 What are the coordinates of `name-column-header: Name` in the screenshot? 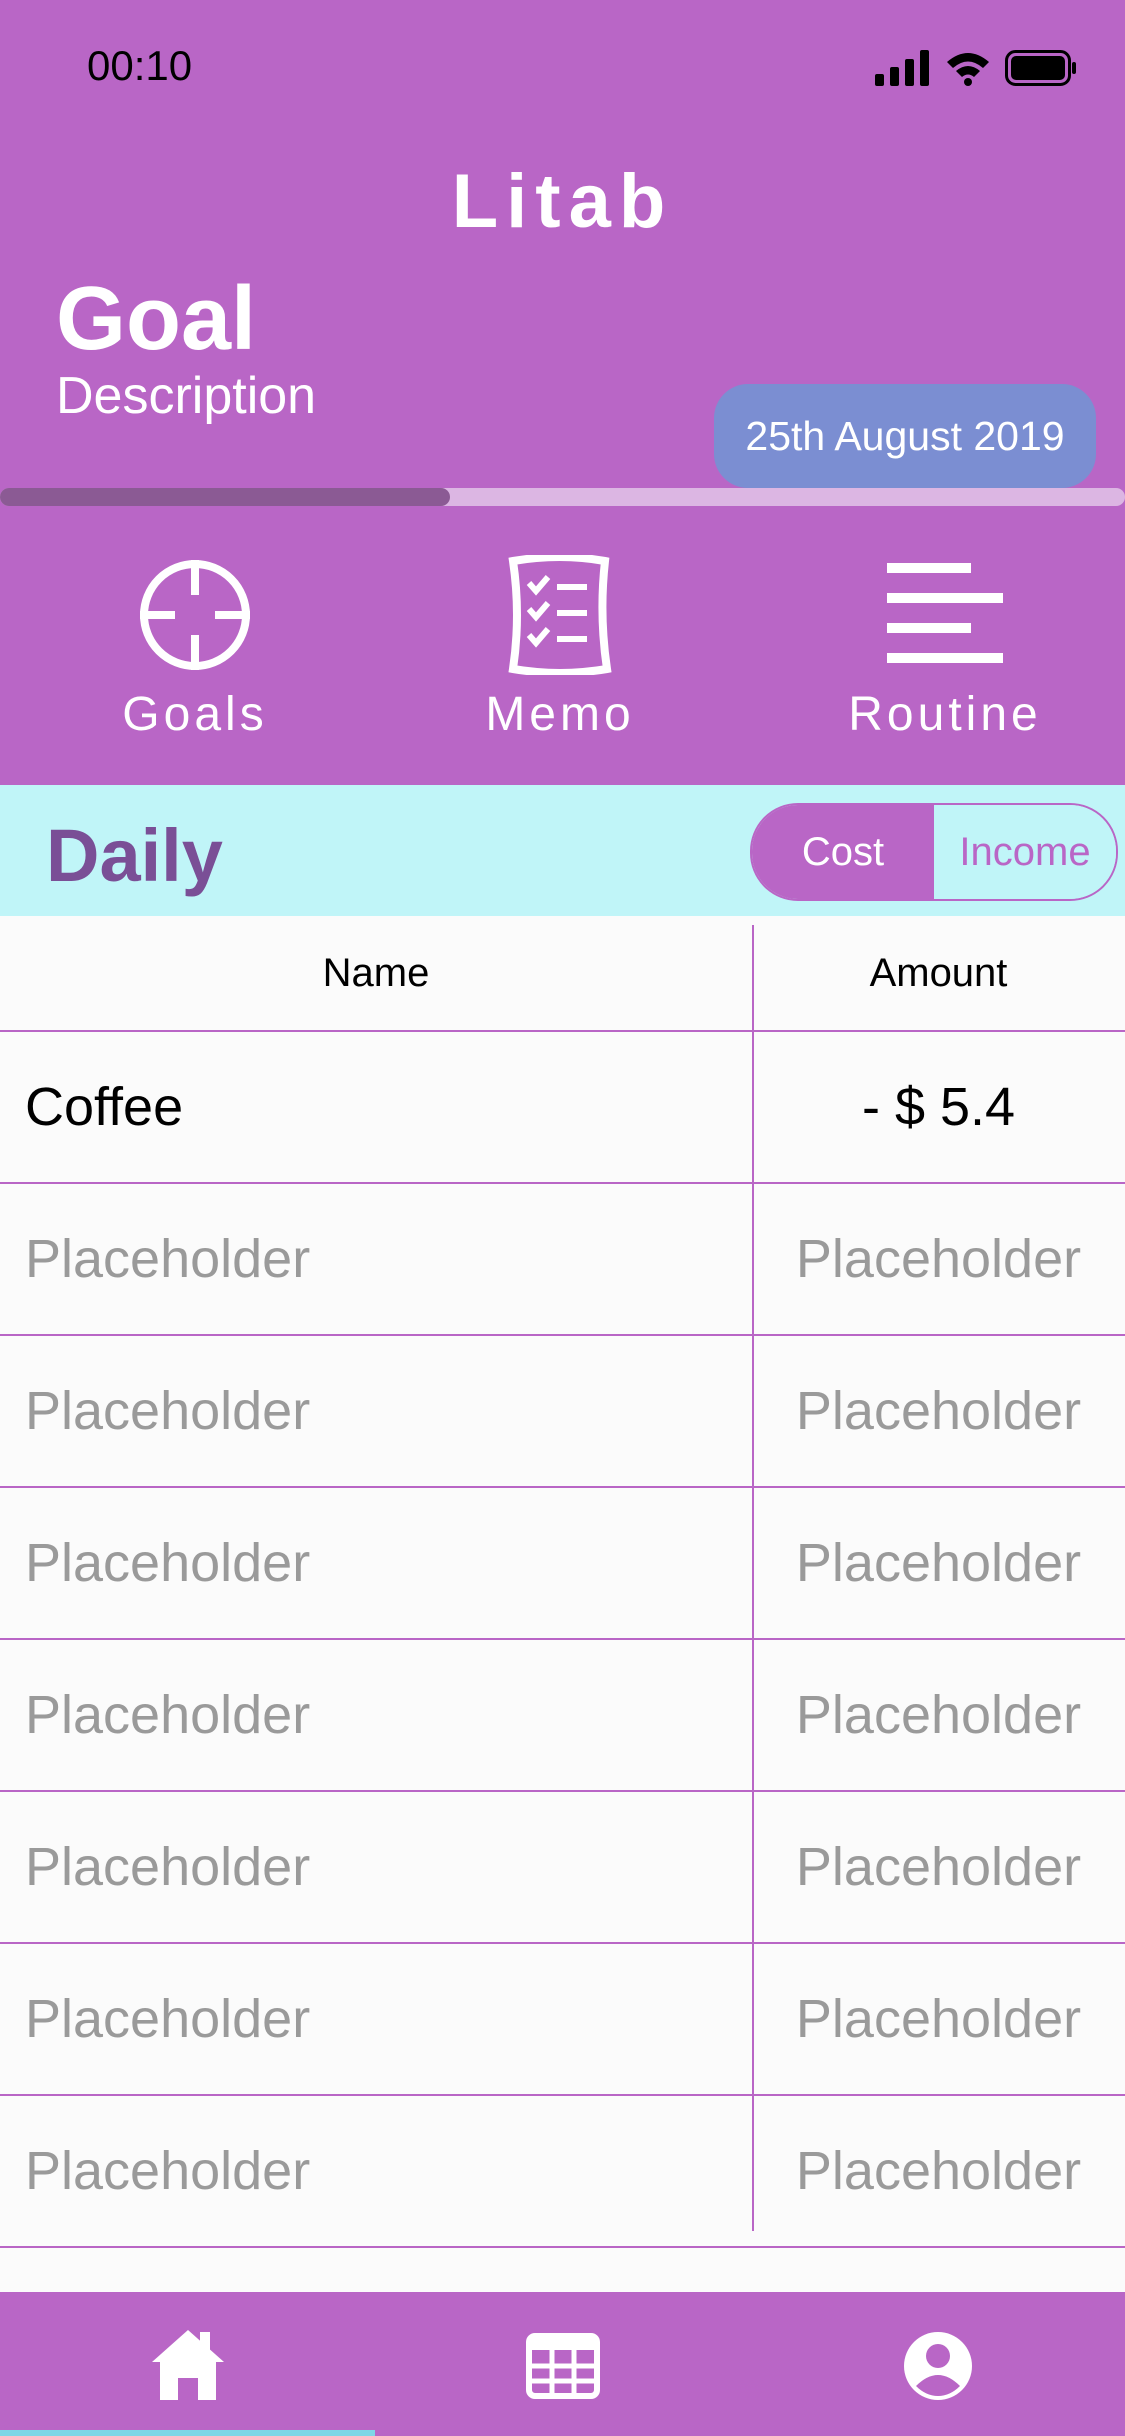 It's located at (376, 972).